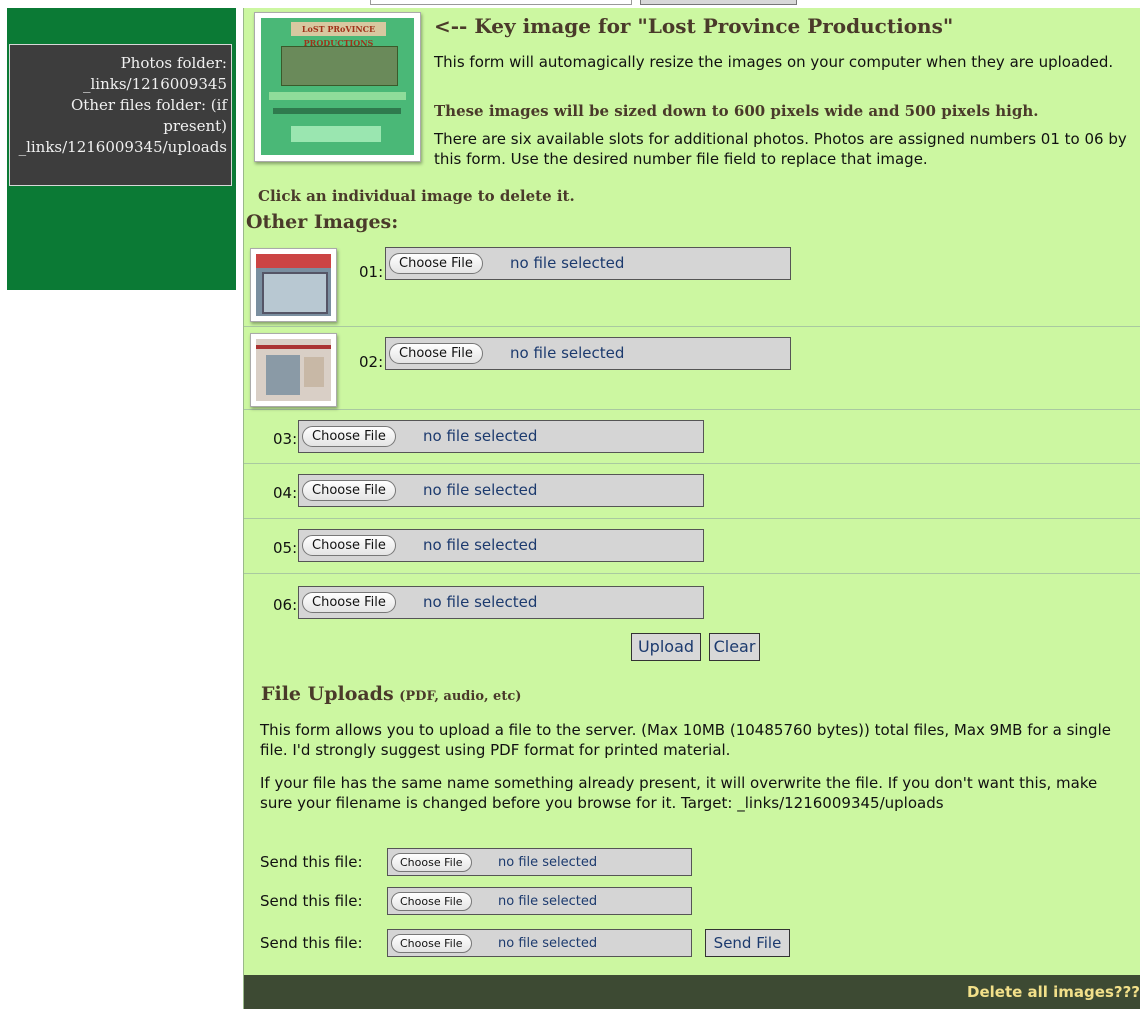 The height and width of the screenshot is (1009, 1140). What do you see at coordinates (666, 647) in the screenshot?
I see `upload-button: Upload` at bounding box center [666, 647].